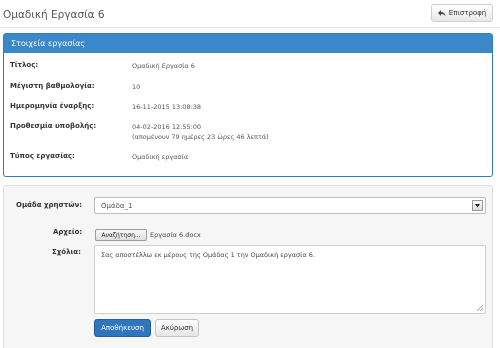  Describe the element at coordinates (441, 13) in the screenshot. I see `reply-arrow-icon` at that location.